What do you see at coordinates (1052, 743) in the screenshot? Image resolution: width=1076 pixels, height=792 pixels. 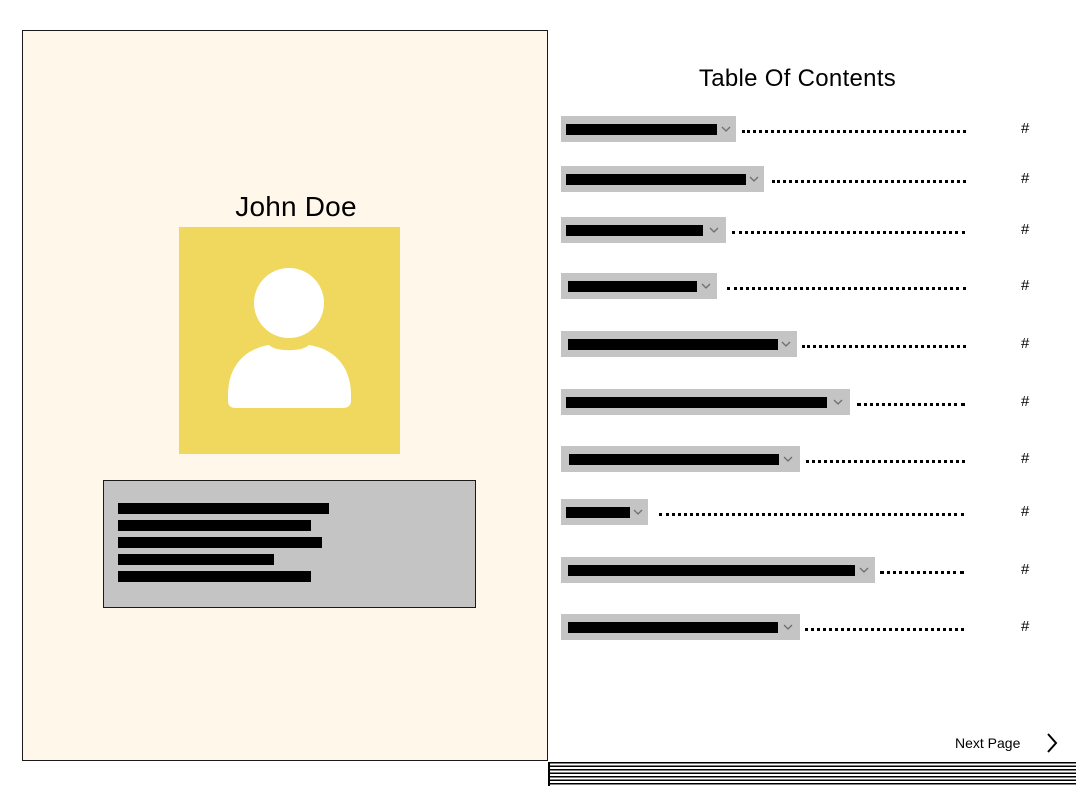 I see `chevron-right-icon` at bounding box center [1052, 743].